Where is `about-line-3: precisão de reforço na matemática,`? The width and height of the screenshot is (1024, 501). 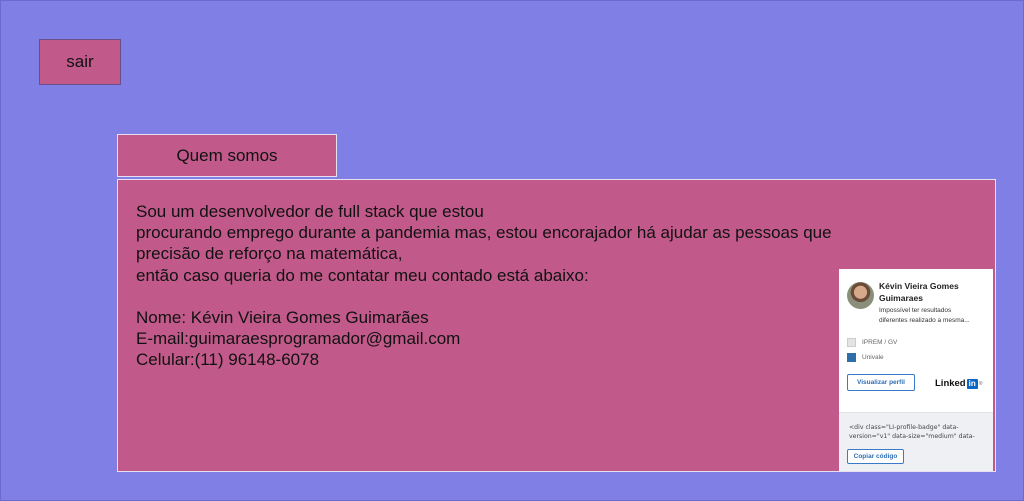
about-line-3: precisão de reforço na matemática, is located at coordinates (269, 254).